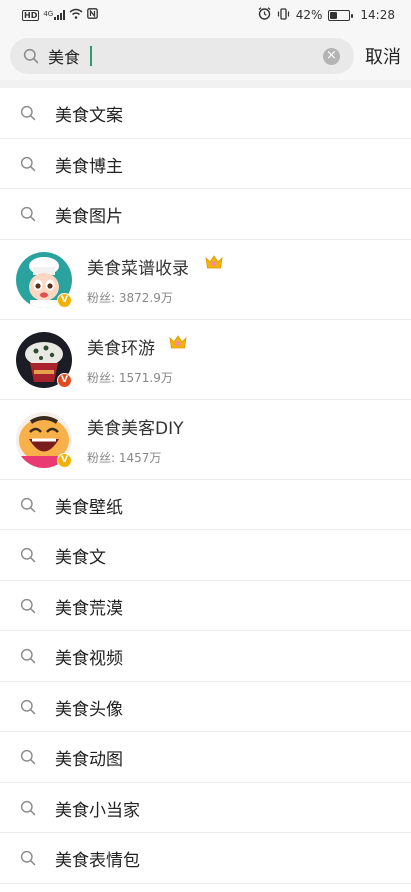  What do you see at coordinates (89, 709) in the screenshot?
I see `suggestion-text: 美食头像` at bounding box center [89, 709].